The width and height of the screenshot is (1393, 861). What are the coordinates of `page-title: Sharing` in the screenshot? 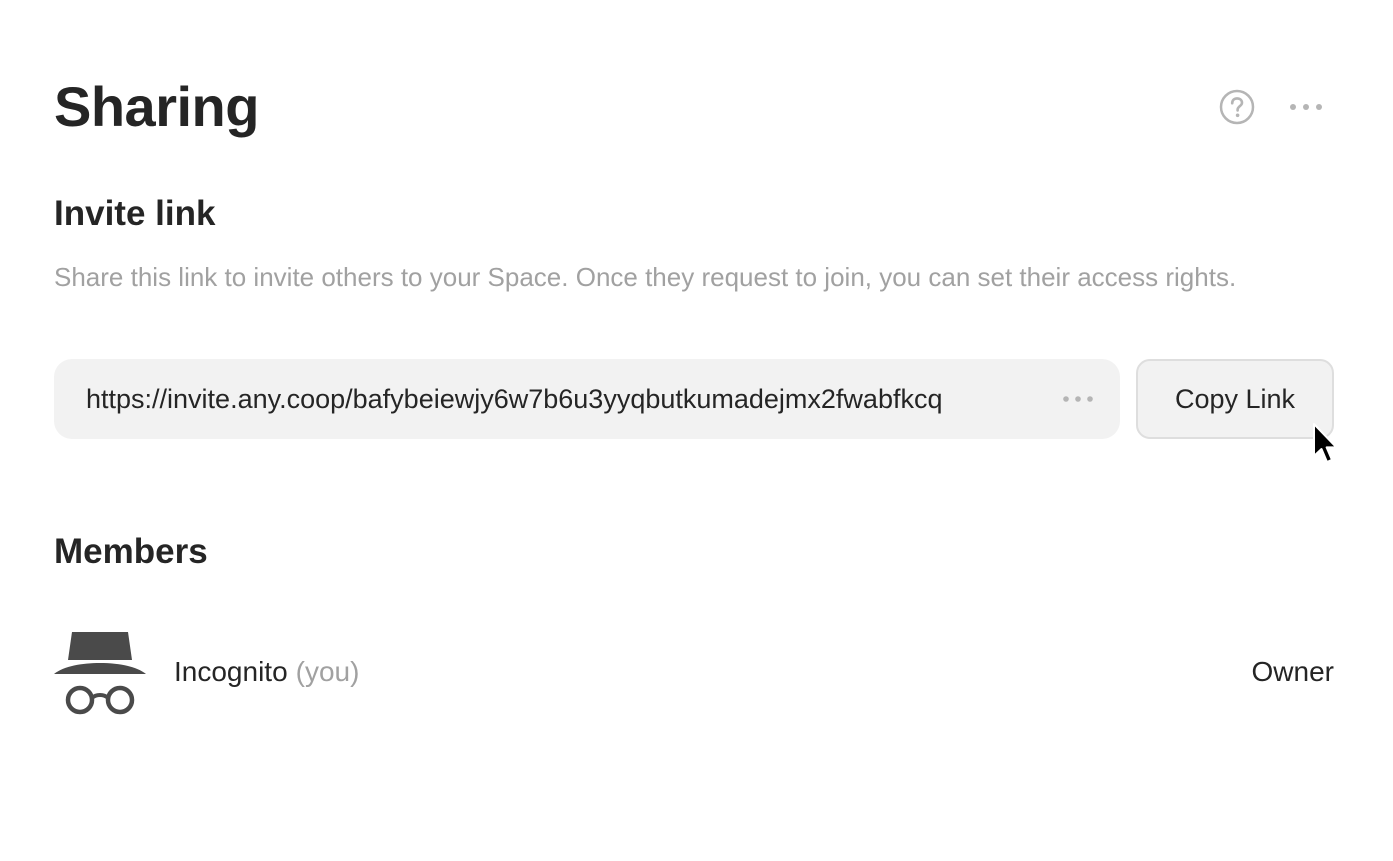 It's located at (156, 106).